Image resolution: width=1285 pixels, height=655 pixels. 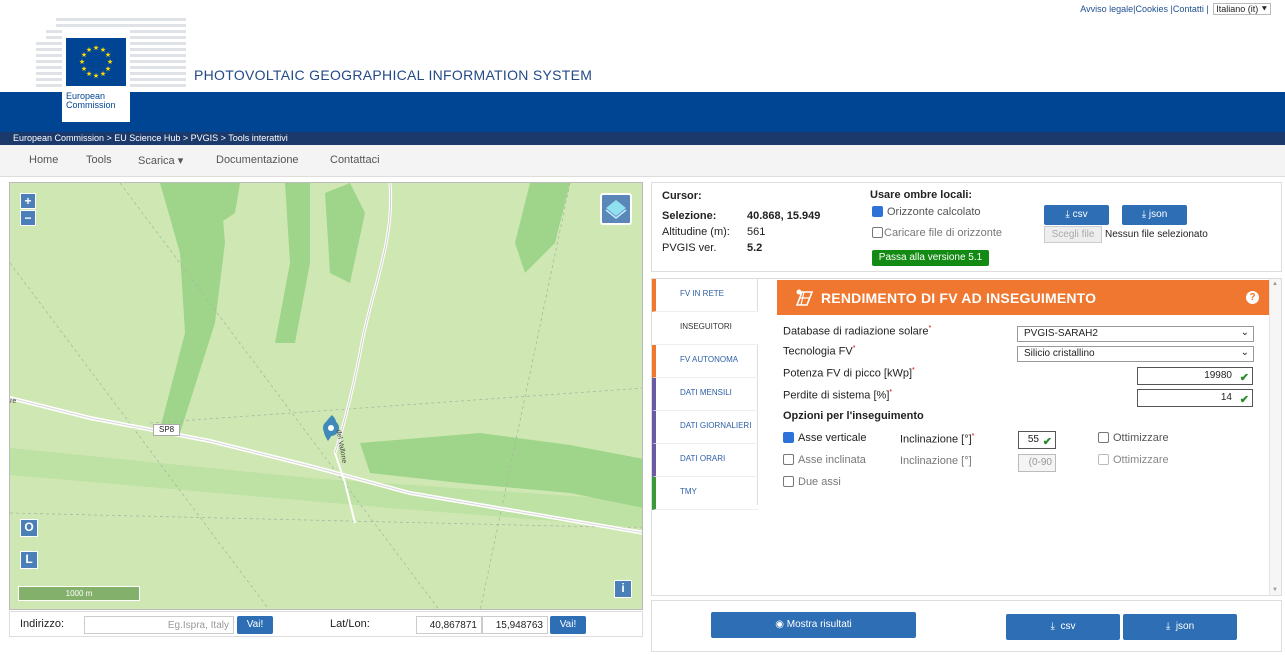 I want to click on pv-tech-label: Tecnologia FV*, so click(x=819, y=351).